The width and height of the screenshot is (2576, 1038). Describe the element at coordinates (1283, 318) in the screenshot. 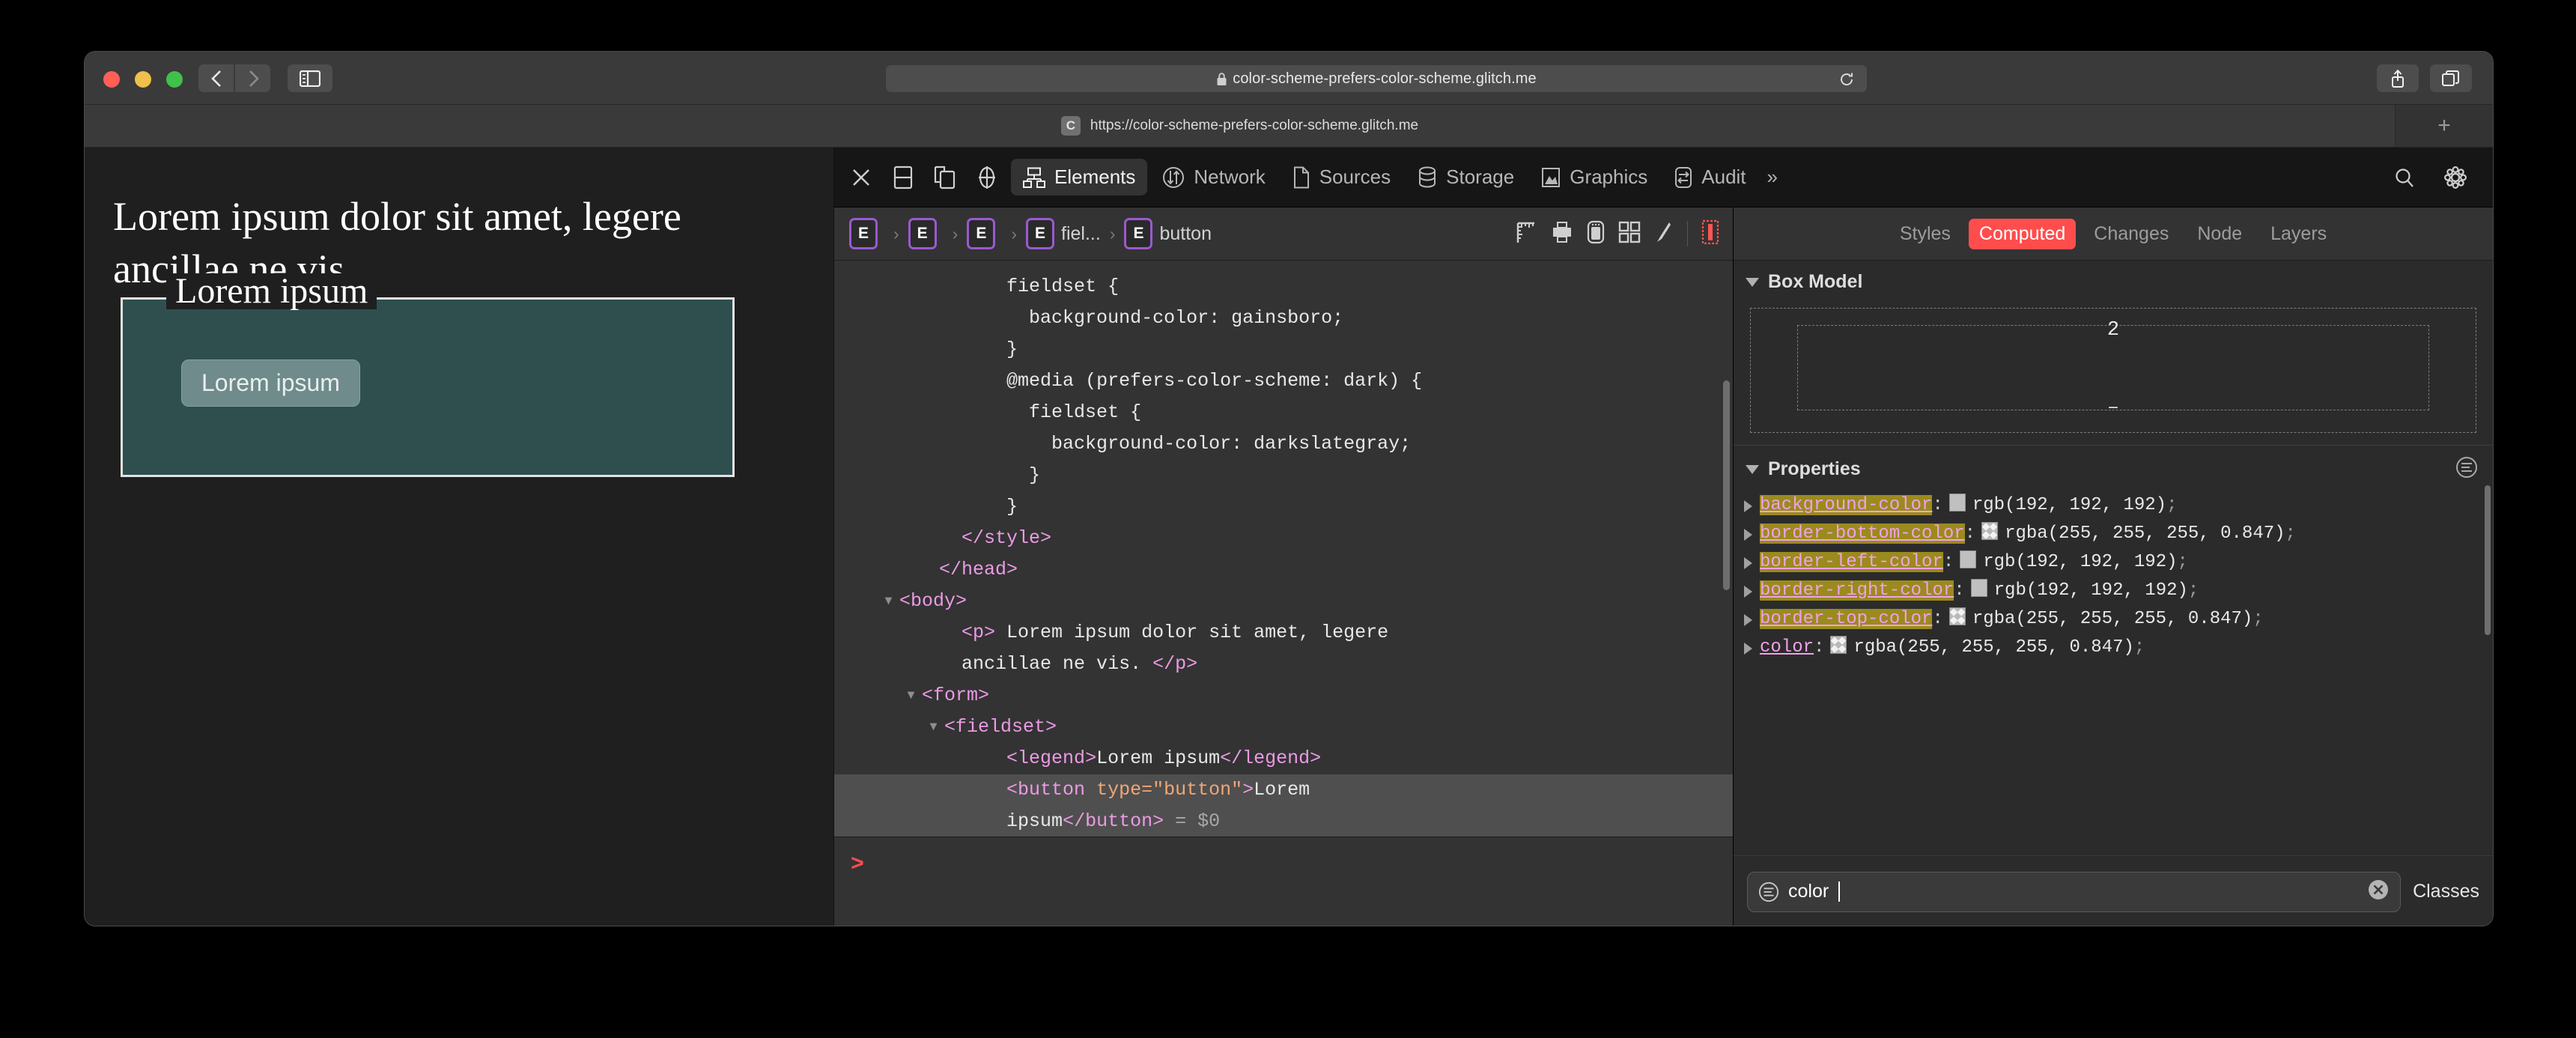

I see `dom-tree-line: background-color: gainsboro;` at that location.